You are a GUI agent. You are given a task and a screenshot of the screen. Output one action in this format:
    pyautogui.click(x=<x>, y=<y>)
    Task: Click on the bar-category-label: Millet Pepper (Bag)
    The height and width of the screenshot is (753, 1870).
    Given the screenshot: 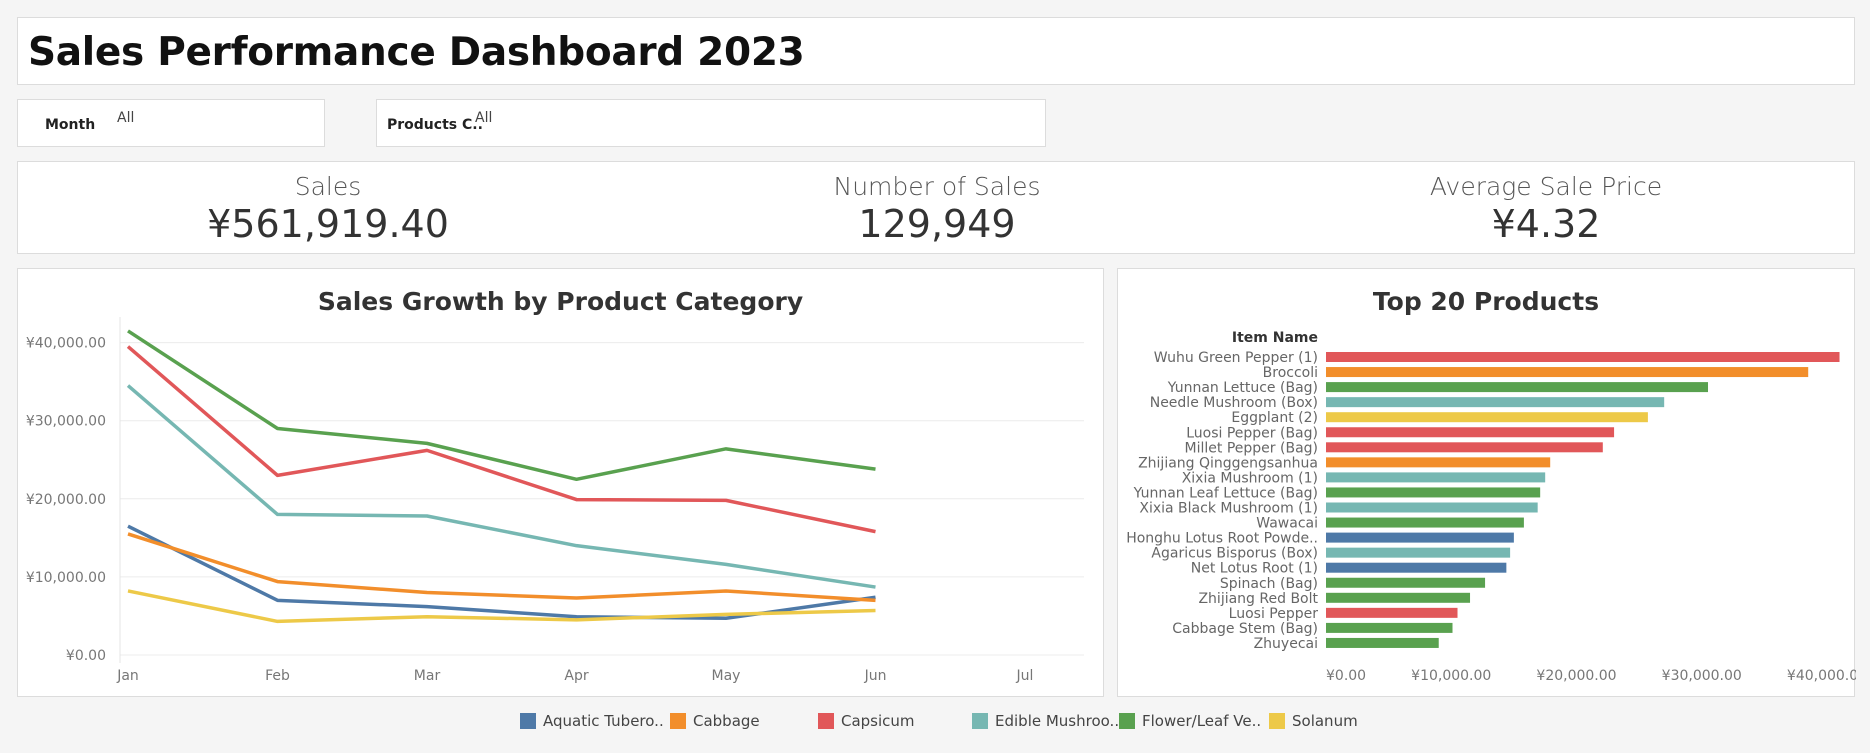 What is the action you would take?
    pyautogui.click(x=1251, y=448)
    